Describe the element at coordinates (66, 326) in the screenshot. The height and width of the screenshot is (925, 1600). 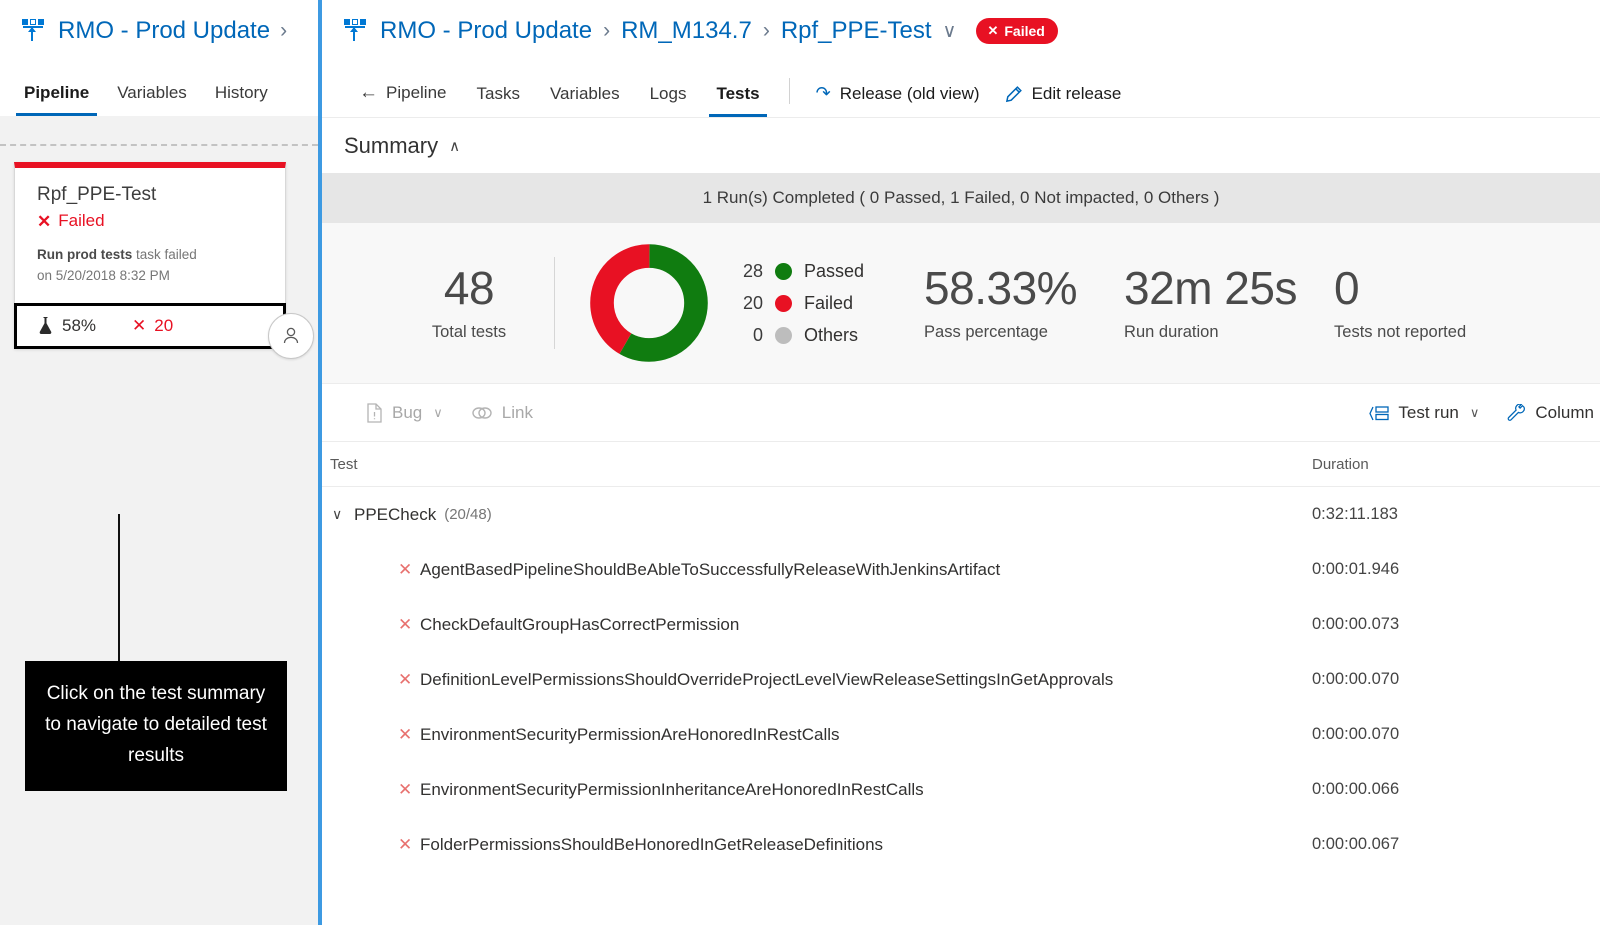
I see `pass-percentage-metric: 58%` at that location.